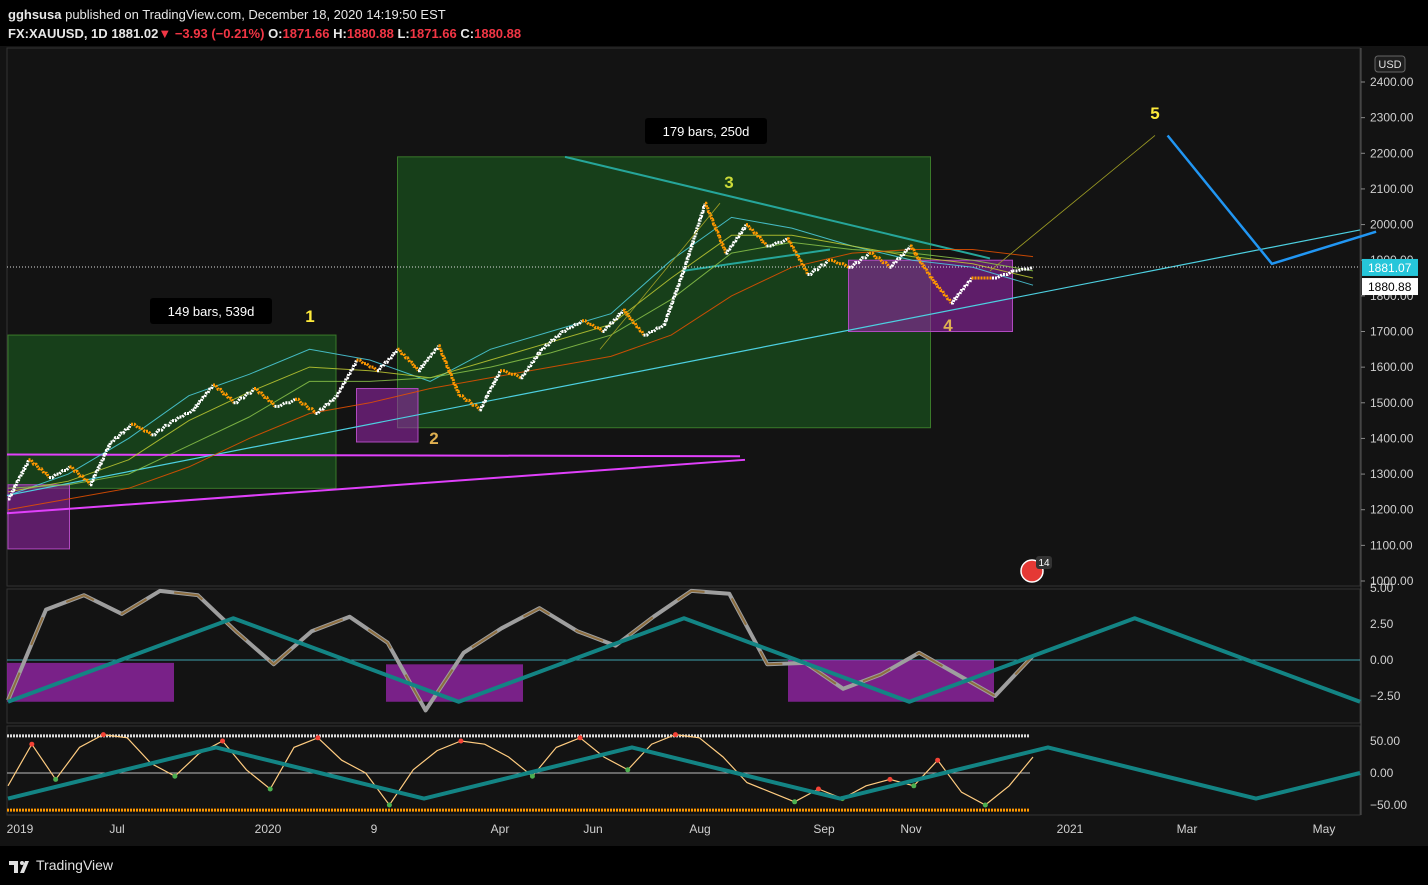 The width and height of the screenshot is (1428, 885). Describe the element at coordinates (1392, 367) in the screenshot. I see `y-tick-label: 1600.00` at that location.